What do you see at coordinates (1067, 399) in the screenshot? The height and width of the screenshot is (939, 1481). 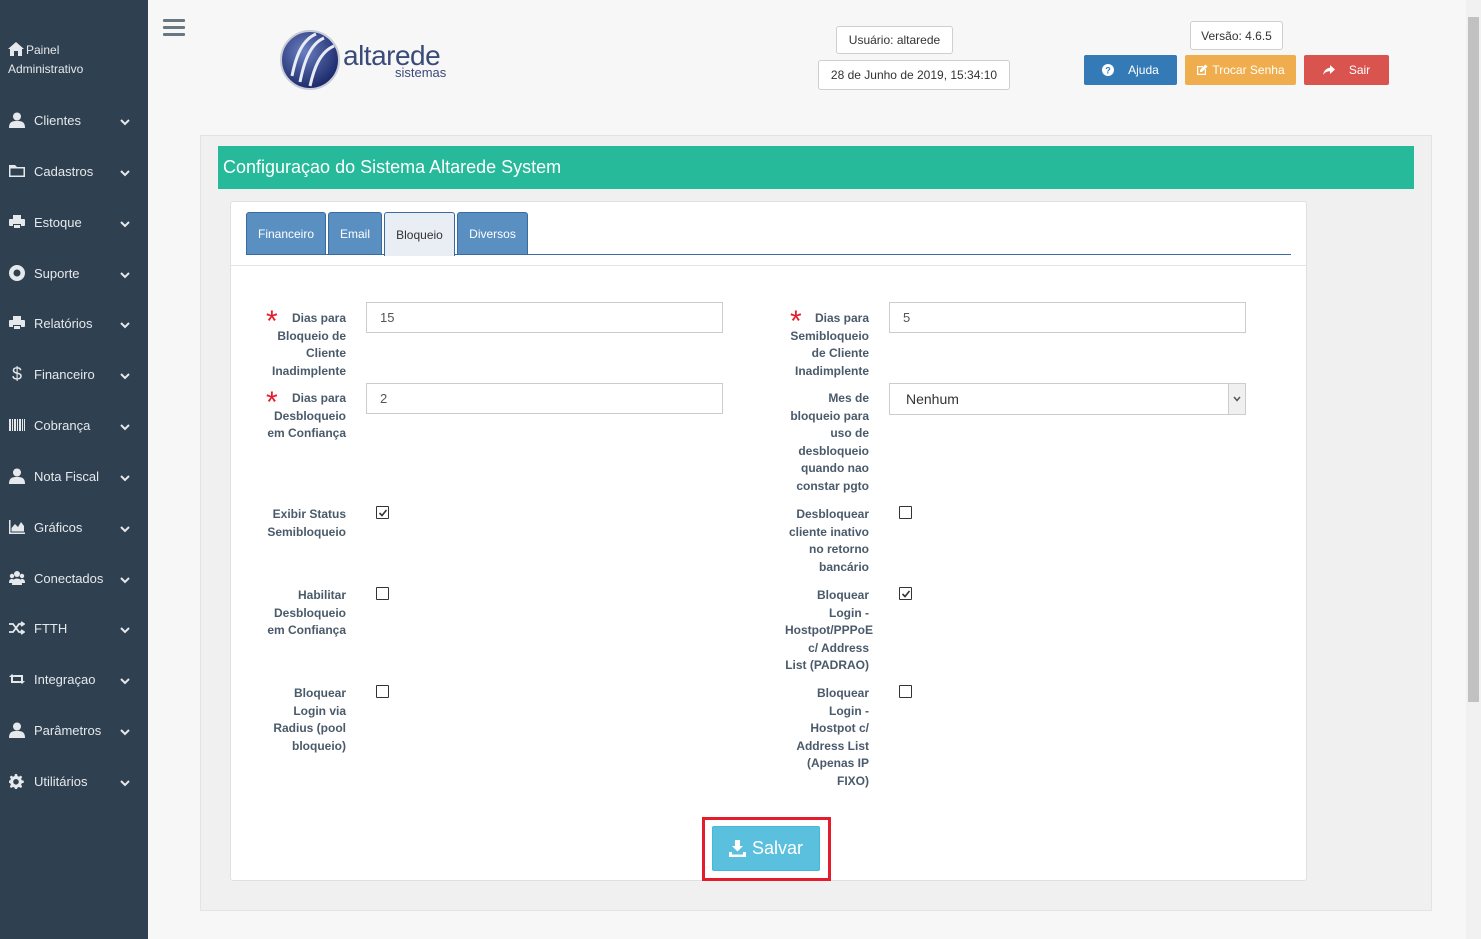 I see `mes-bloqueio-select: Nenhum` at bounding box center [1067, 399].